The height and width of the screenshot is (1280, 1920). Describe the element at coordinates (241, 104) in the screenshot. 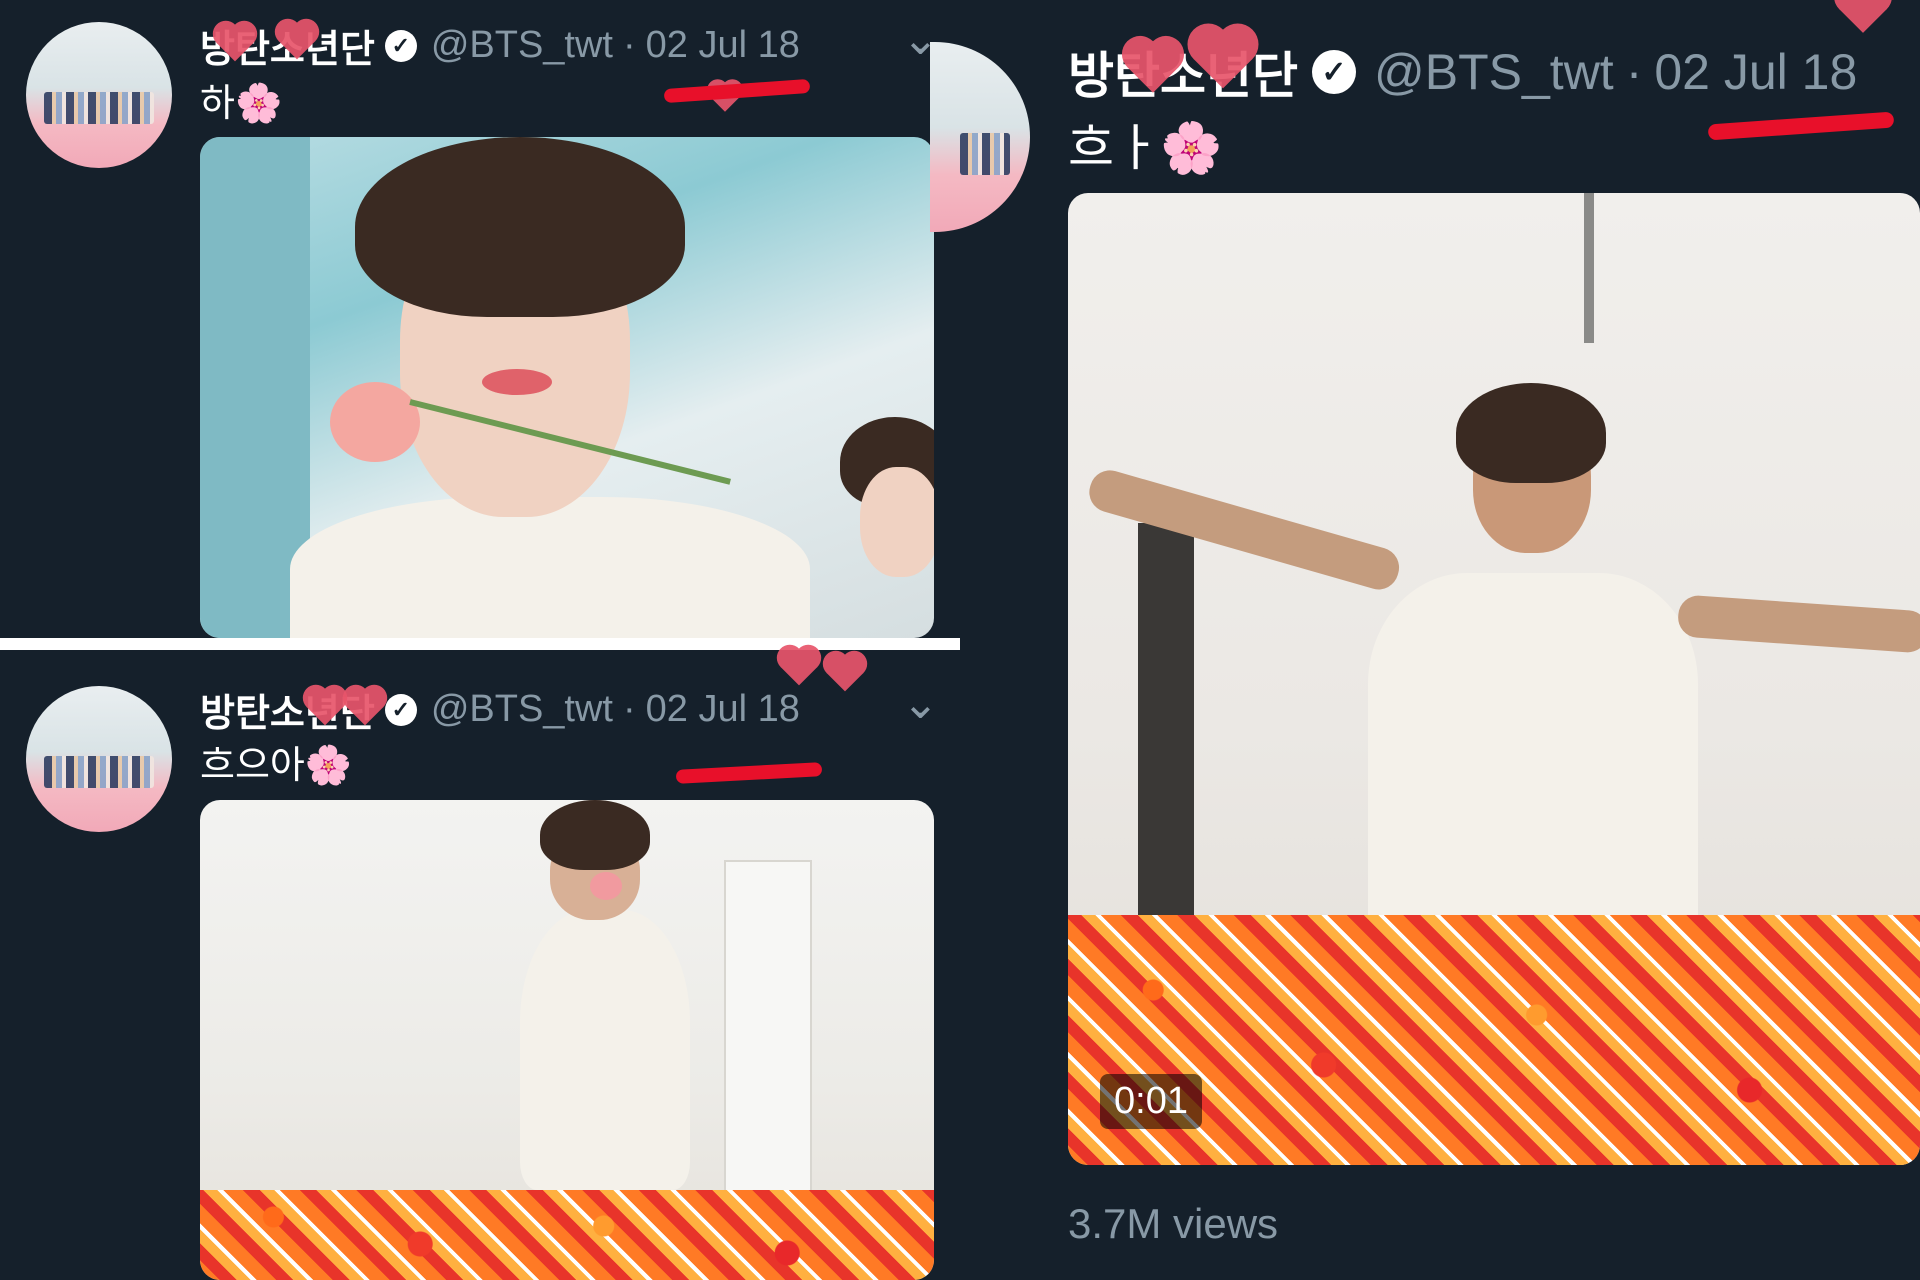

I see `tweet-text: 하🌸` at that location.